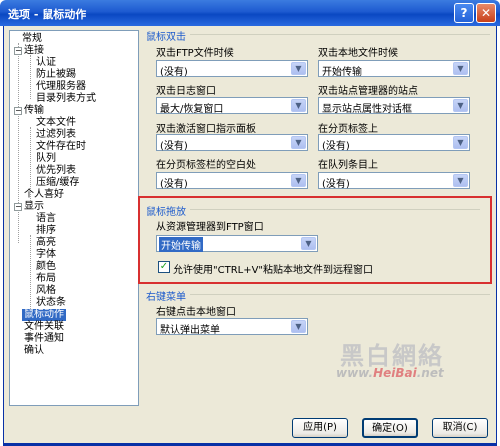  I want to click on site-manager-select: 显示站点属性对话框 ▼, so click(394, 106).